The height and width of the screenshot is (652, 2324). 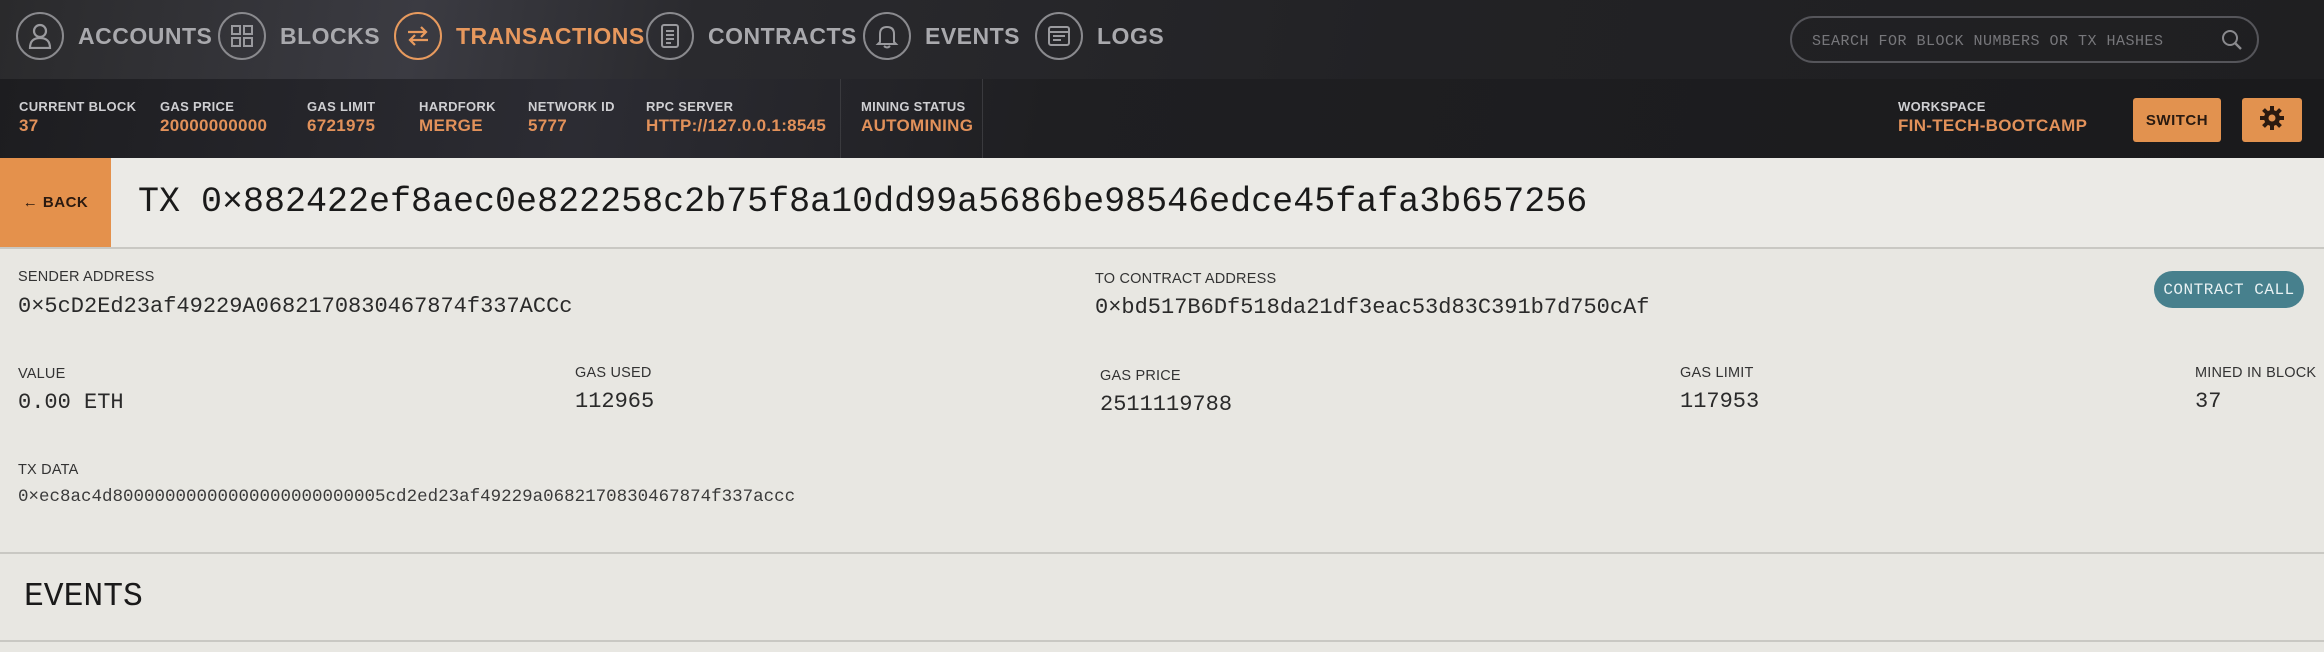 I want to click on sender-address-label: SENDER ADDRESS, so click(x=86, y=277).